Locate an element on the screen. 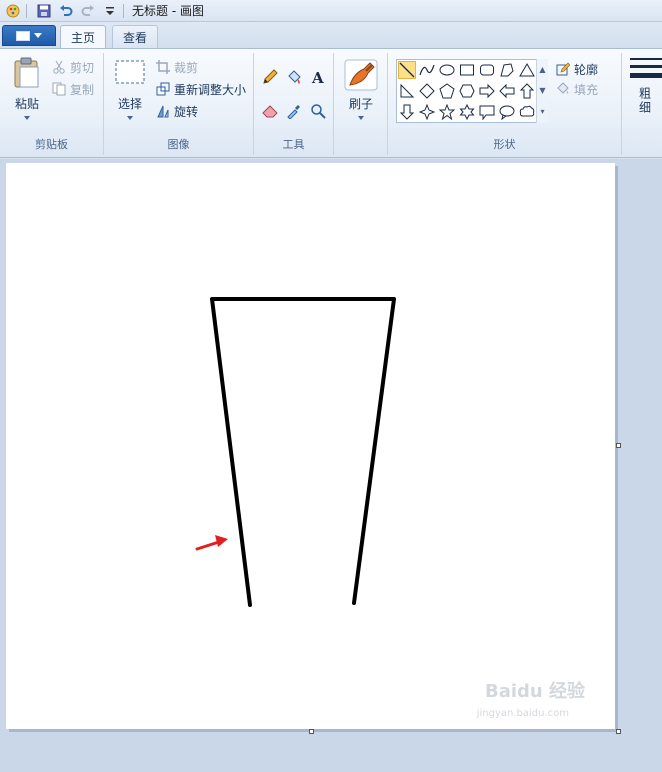 The height and width of the screenshot is (772, 662). shape-curve is located at coordinates (427, 70).